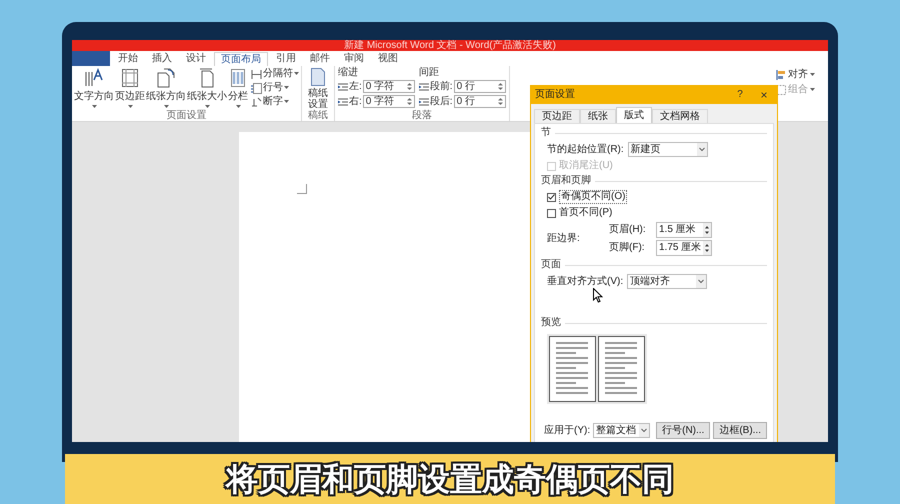 The height and width of the screenshot is (504, 900). I want to click on ribbon-button: 分隔符, so click(275, 74).